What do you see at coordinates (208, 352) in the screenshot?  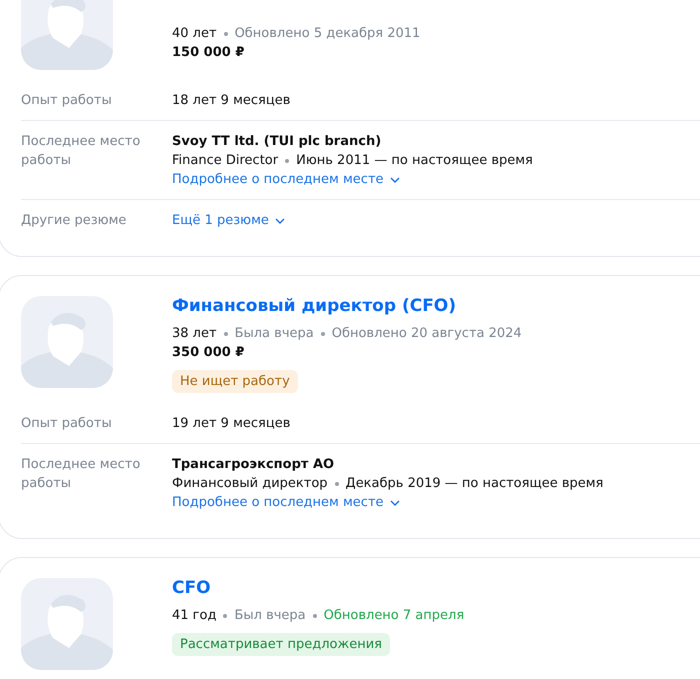 I see `salary-text: 350 000 ₽` at bounding box center [208, 352].